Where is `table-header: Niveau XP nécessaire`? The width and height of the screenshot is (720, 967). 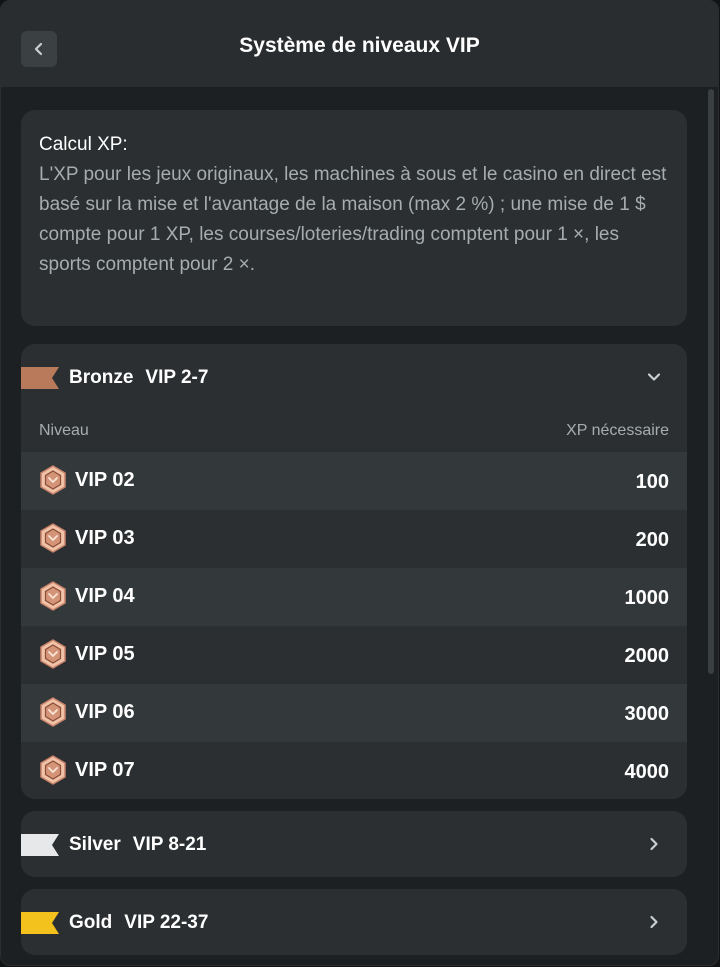 table-header: Niveau XP nécessaire is located at coordinates (354, 431).